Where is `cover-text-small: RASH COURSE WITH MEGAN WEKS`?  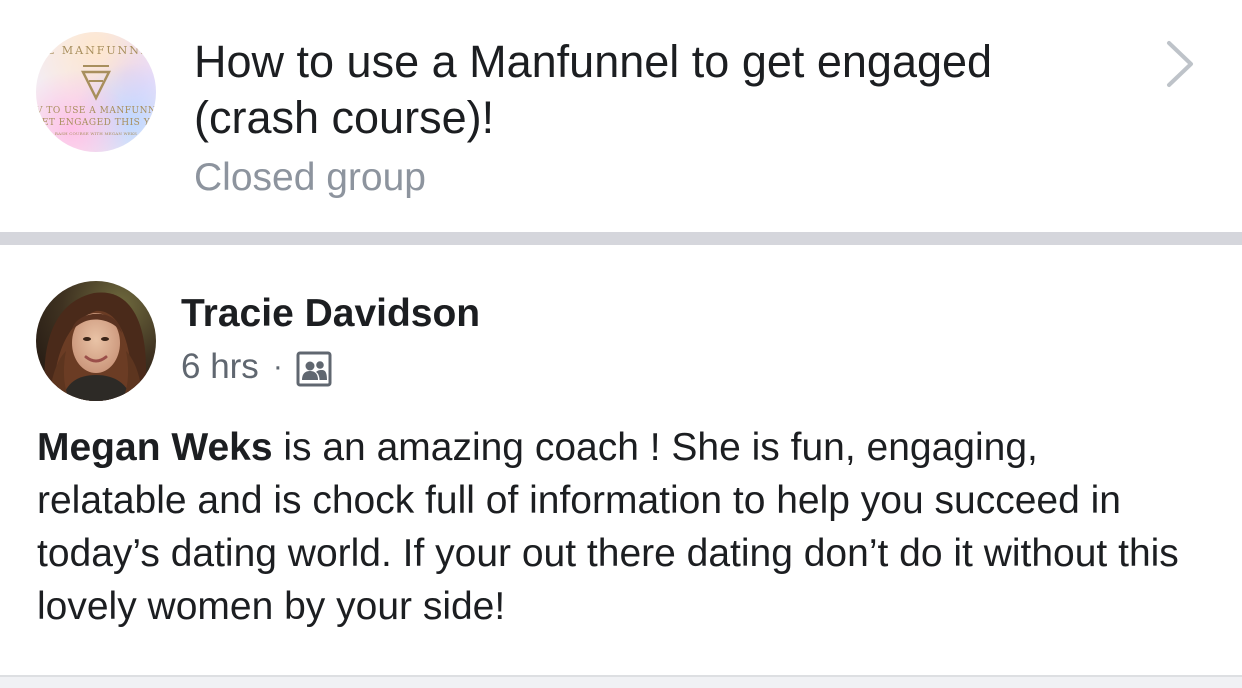
cover-text-small: RASH COURSE WITH MEGAN WEKS is located at coordinates (96, 133).